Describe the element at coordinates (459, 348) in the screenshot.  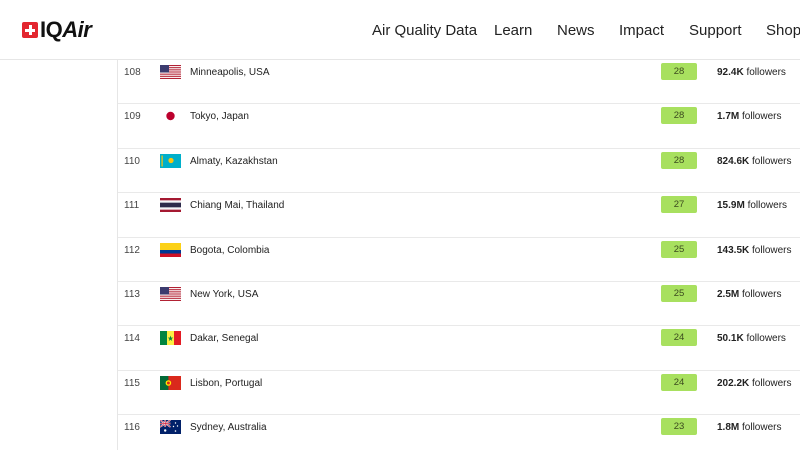
I see `table-row: 114 Dakar, Senegal 24 50.1K followers` at that location.